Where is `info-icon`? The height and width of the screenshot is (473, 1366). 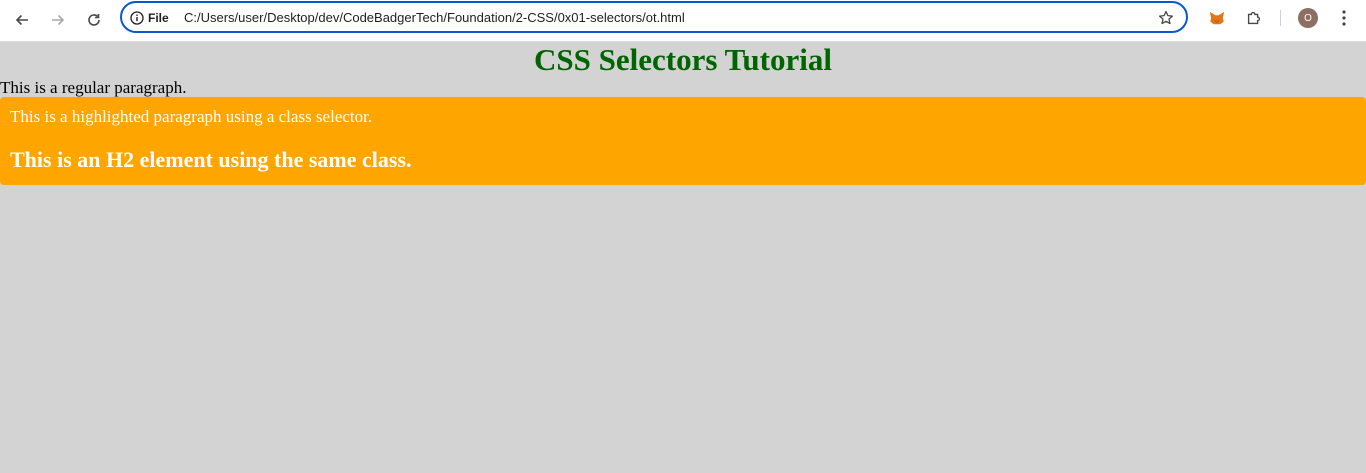
info-icon is located at coordinates (137, 18).